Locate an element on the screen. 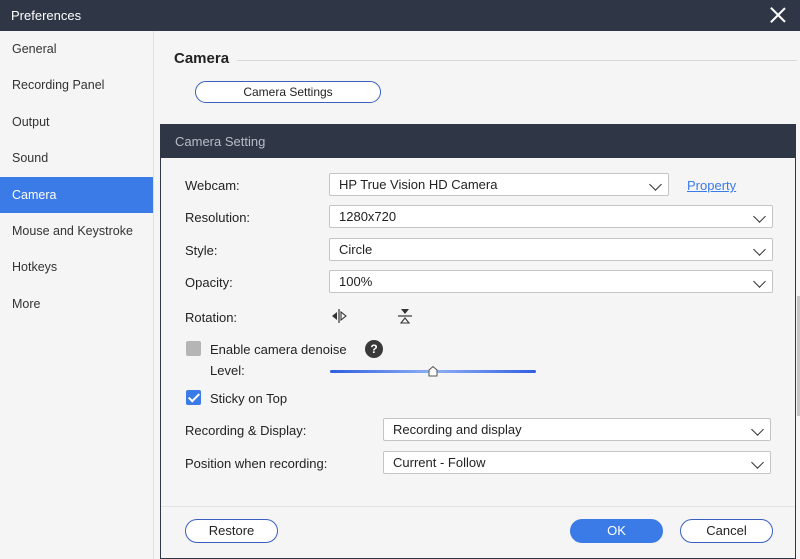  recording-display-value: Recording and display is located at coordinates (457, 429).